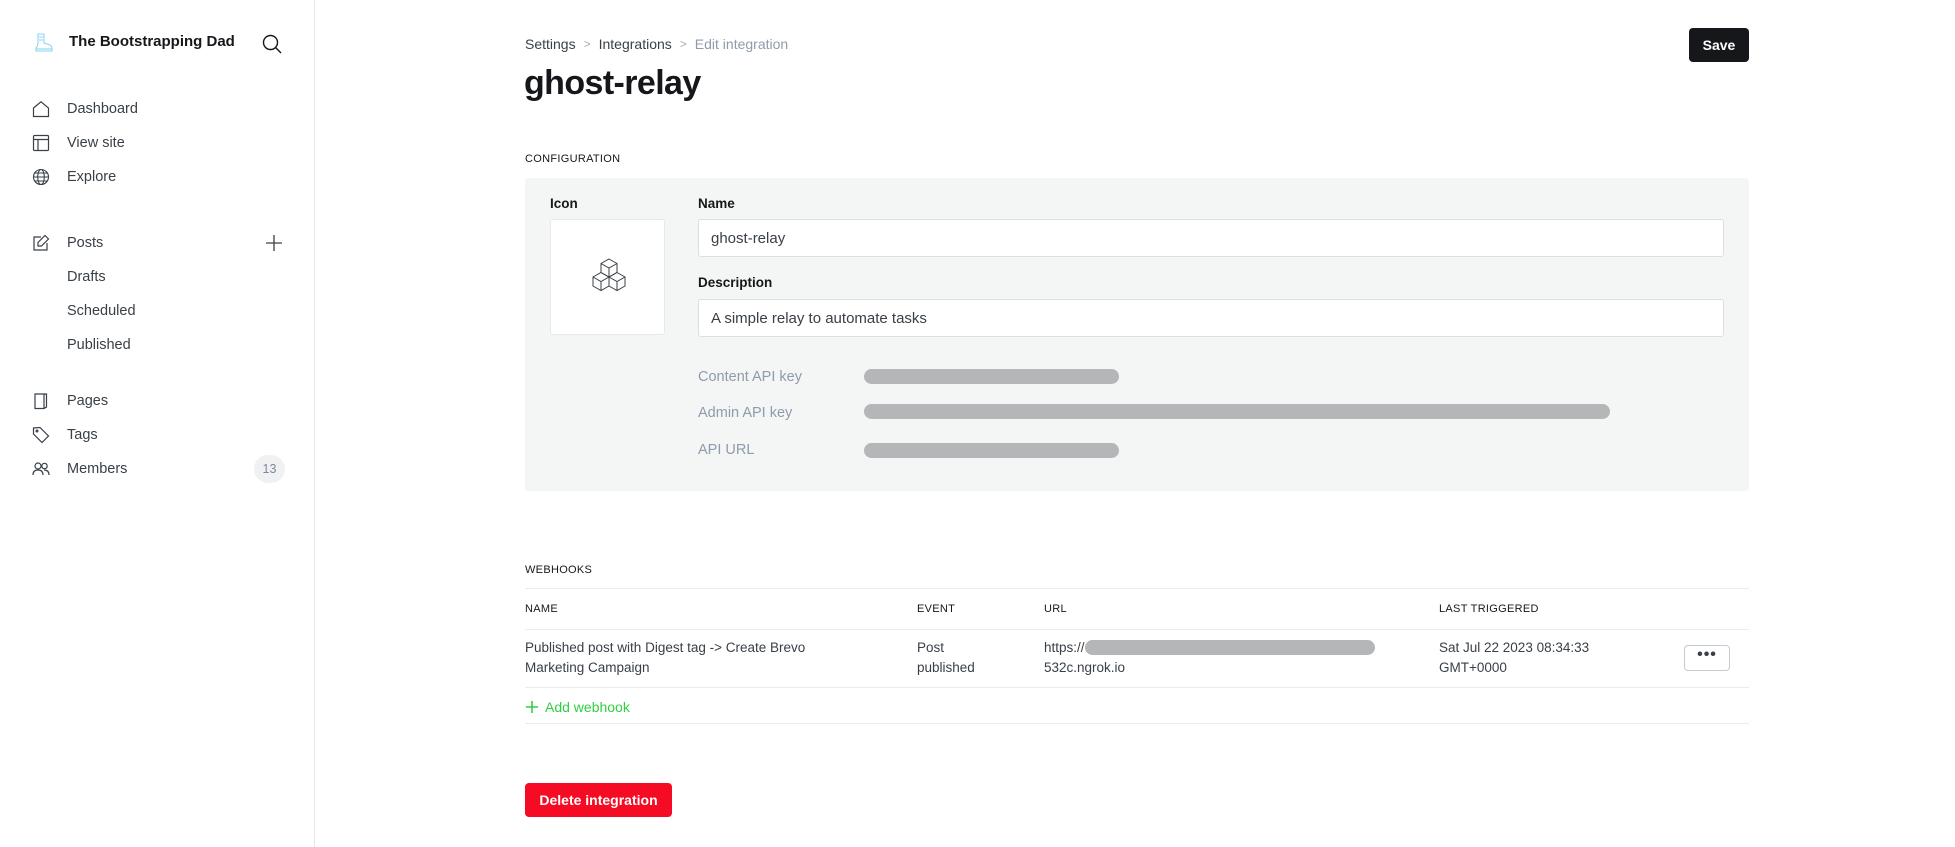 Image resolution: width=1955 pixels, height=847 pixels. I want to click on cubes-icon, so click(609, 275).